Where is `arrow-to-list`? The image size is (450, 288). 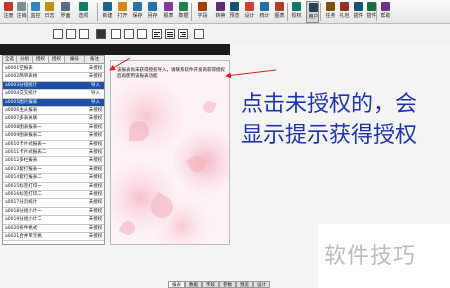
arrow-to-list is located at coordinates (120, 64).